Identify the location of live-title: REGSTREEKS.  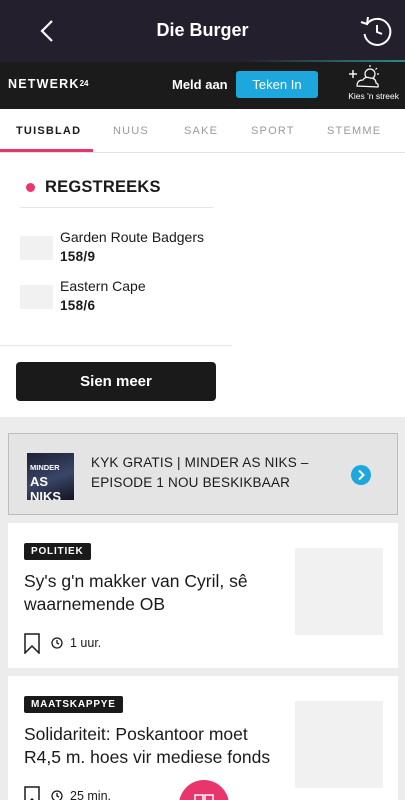
(103, 187).